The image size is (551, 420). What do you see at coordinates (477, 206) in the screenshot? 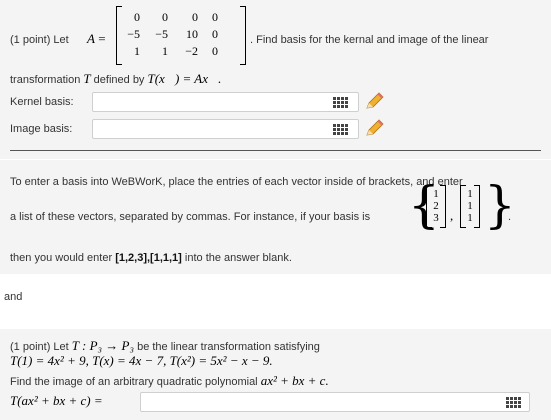
I see `vector-2-right-bracket` at bounding box center [477, 206].